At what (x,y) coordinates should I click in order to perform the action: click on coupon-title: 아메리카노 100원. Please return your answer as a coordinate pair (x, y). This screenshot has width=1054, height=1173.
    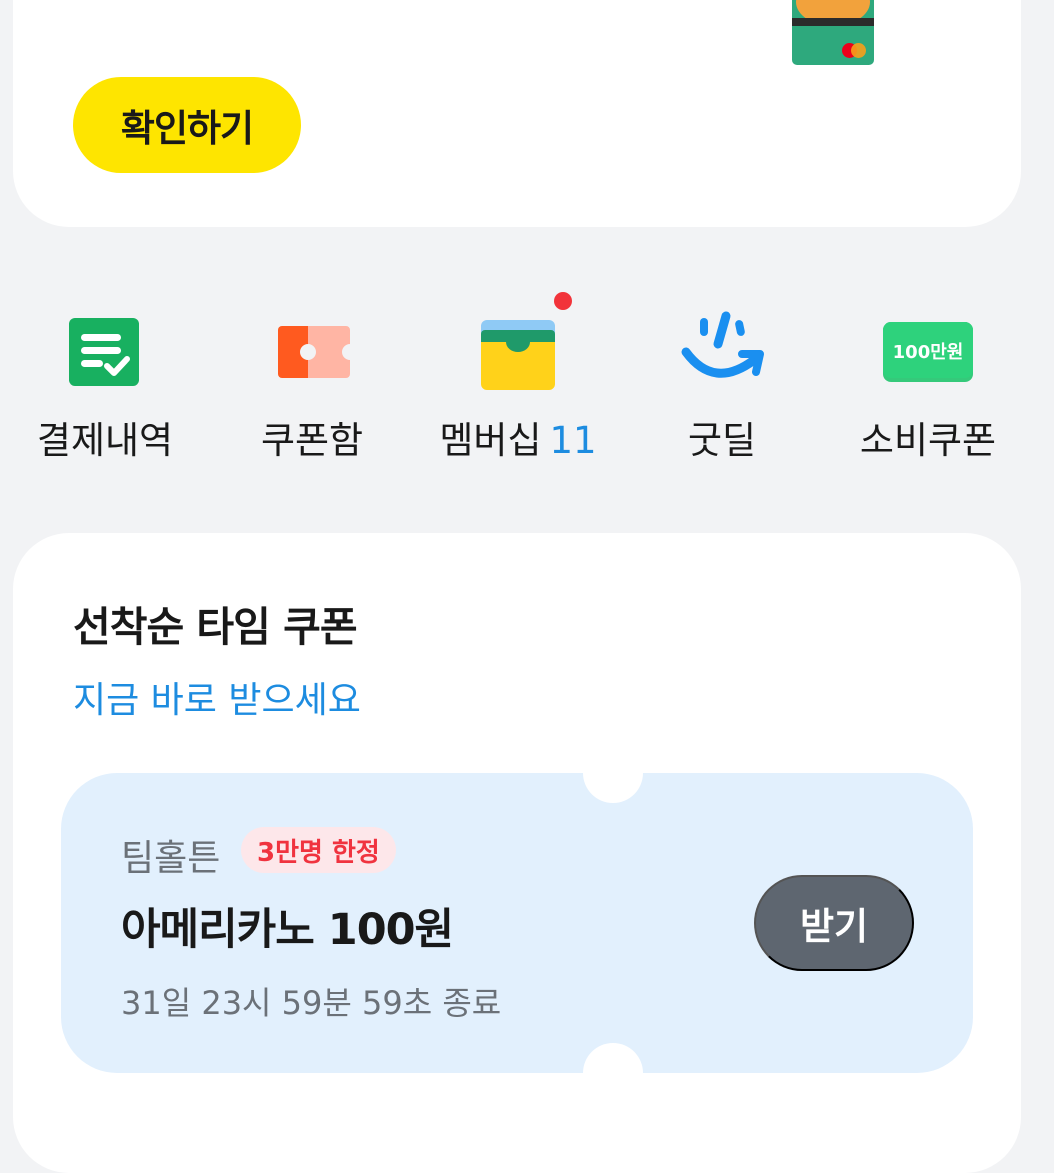
    Looking at the image, I should click on (287, 930).